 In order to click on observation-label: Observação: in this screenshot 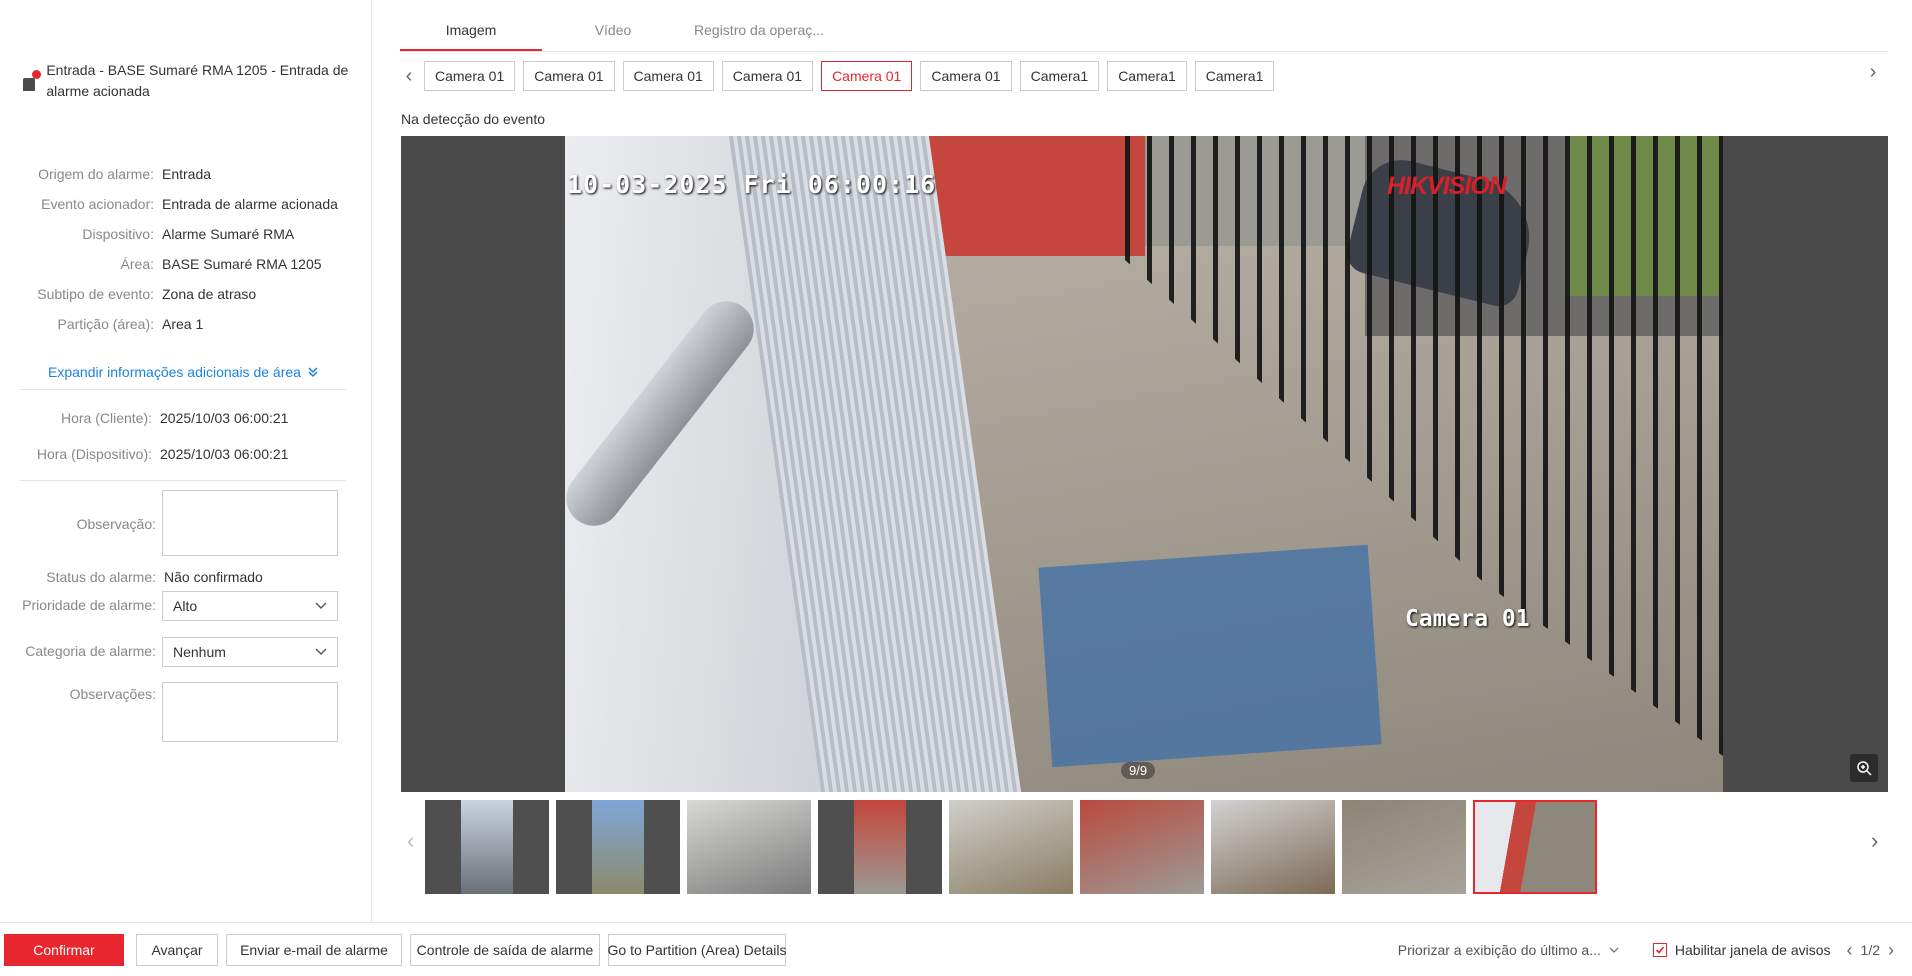, I will do `click(116, 524)`.